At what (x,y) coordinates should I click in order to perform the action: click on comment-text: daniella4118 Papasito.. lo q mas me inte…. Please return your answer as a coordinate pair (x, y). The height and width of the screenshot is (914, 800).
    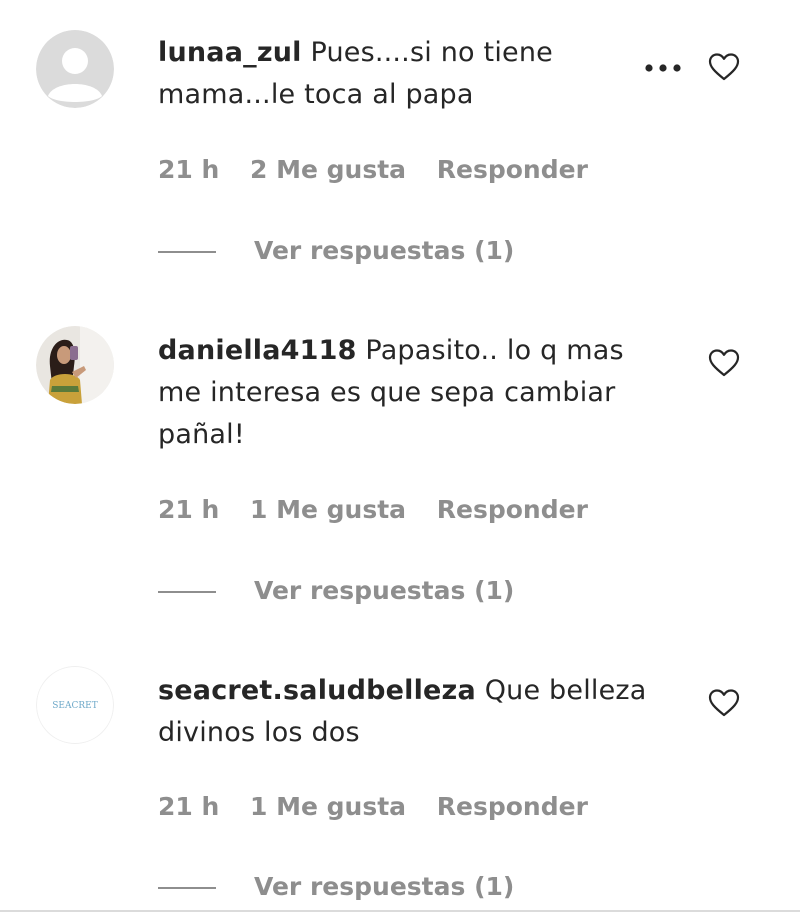
    Looking at the image, I should click on (408, 393).